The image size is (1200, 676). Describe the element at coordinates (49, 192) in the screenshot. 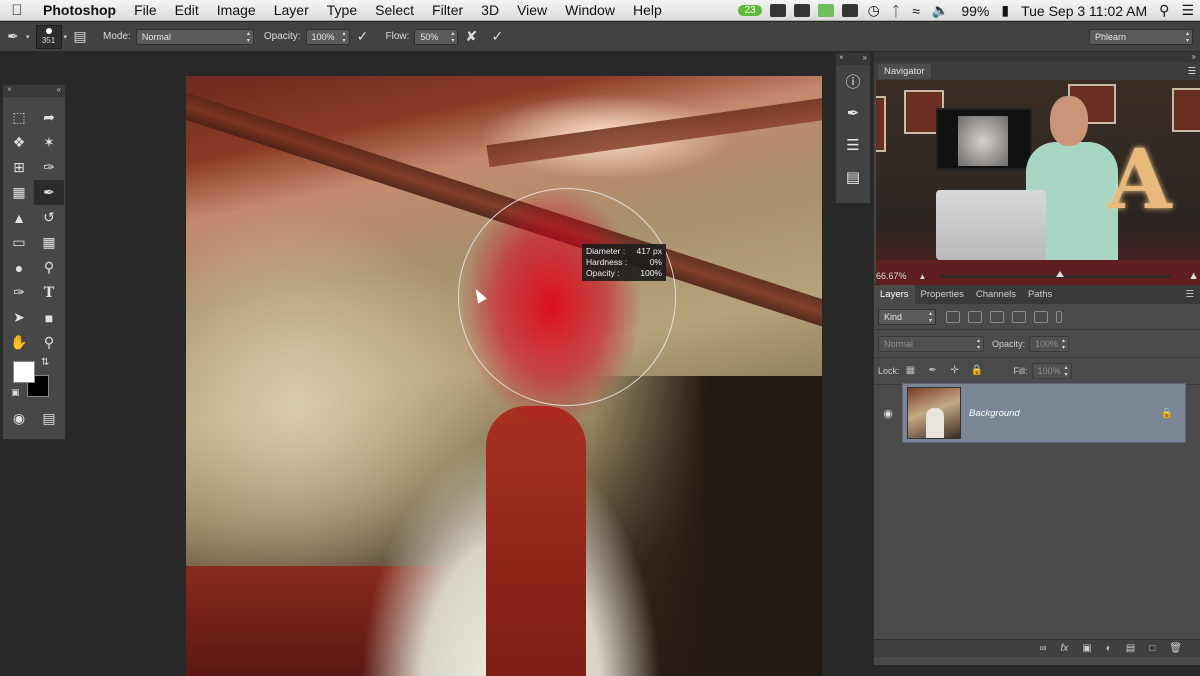

I see `brush-tool-icon: ✒` at that location.